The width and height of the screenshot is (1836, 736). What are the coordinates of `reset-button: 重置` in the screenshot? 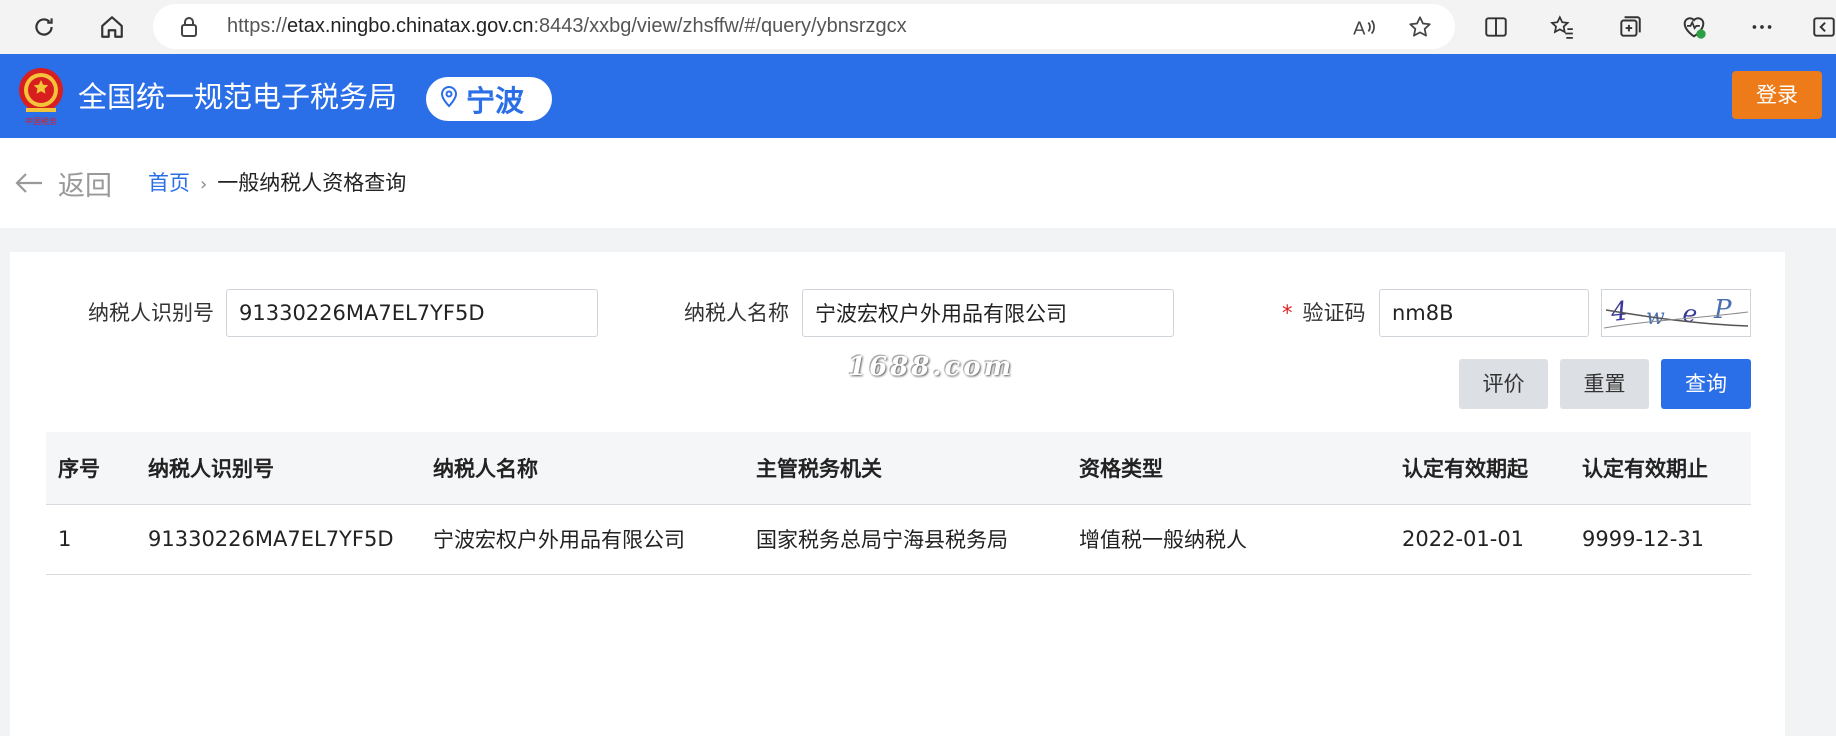 It's located at (1604, 384).